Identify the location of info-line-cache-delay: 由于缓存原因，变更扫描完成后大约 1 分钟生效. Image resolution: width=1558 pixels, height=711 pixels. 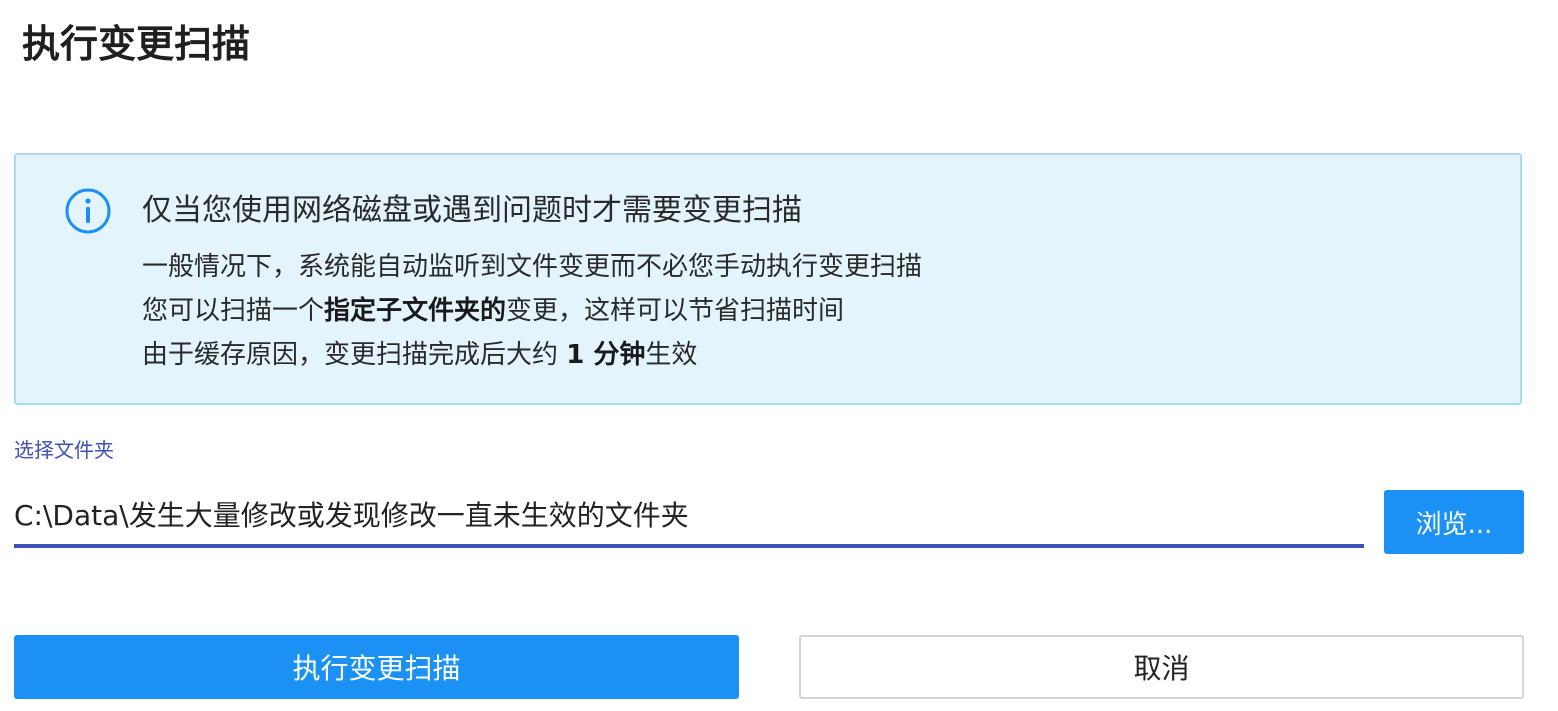
(419, 355).